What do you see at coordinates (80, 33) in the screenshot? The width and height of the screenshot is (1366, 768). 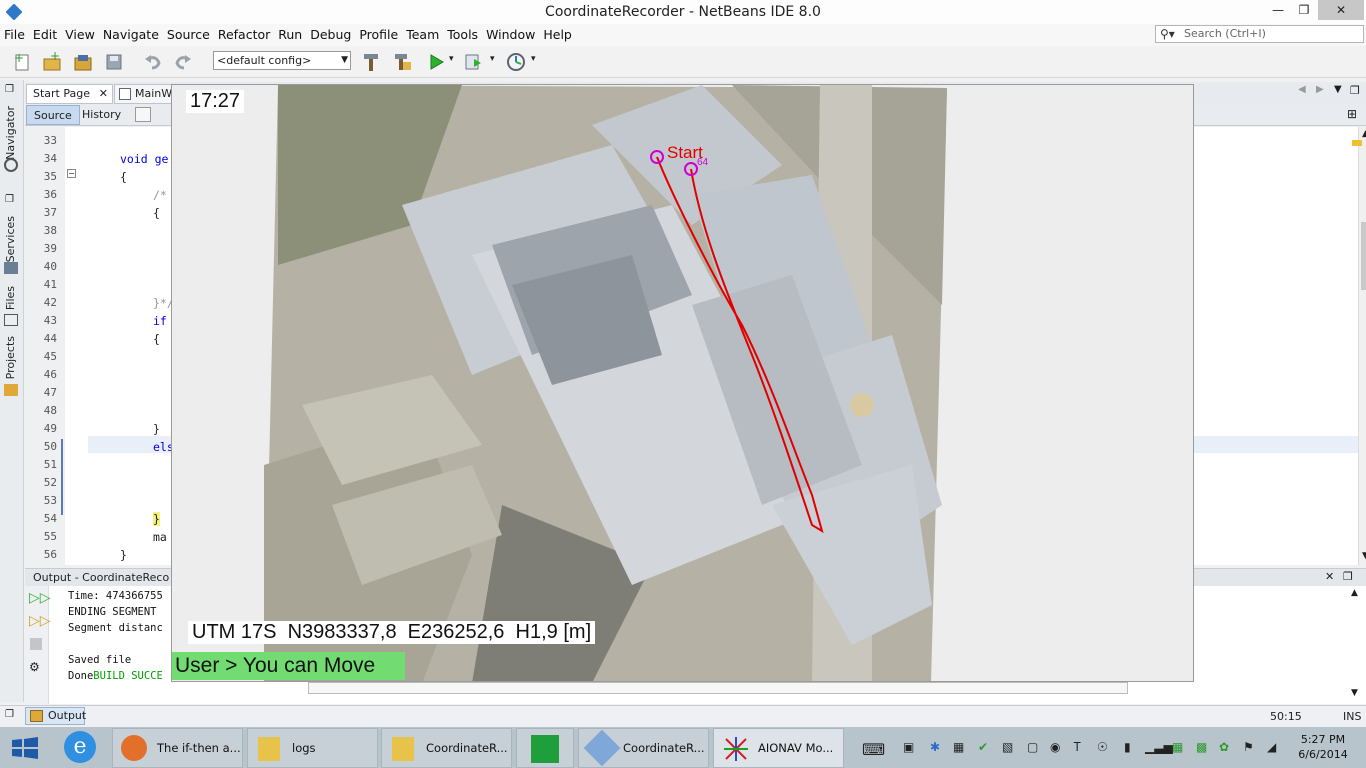 I see `menu-view: View` at bounding box center [80, 33].